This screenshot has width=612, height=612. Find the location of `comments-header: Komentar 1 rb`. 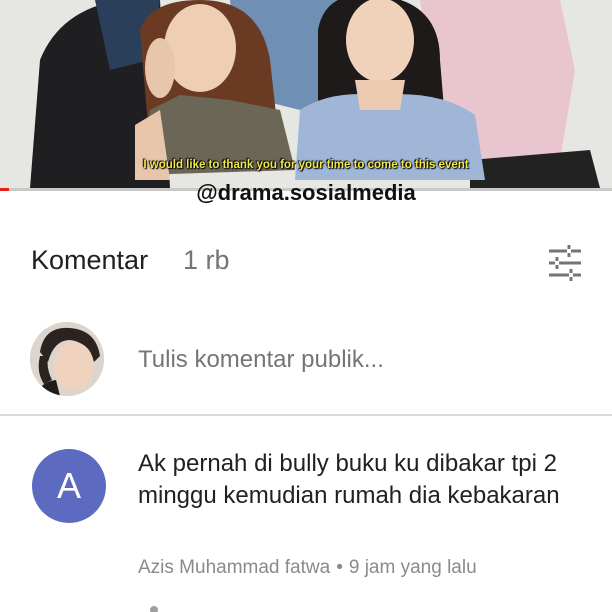

comments-header: Komentar 1 rb is located at coordinates (306, 262).